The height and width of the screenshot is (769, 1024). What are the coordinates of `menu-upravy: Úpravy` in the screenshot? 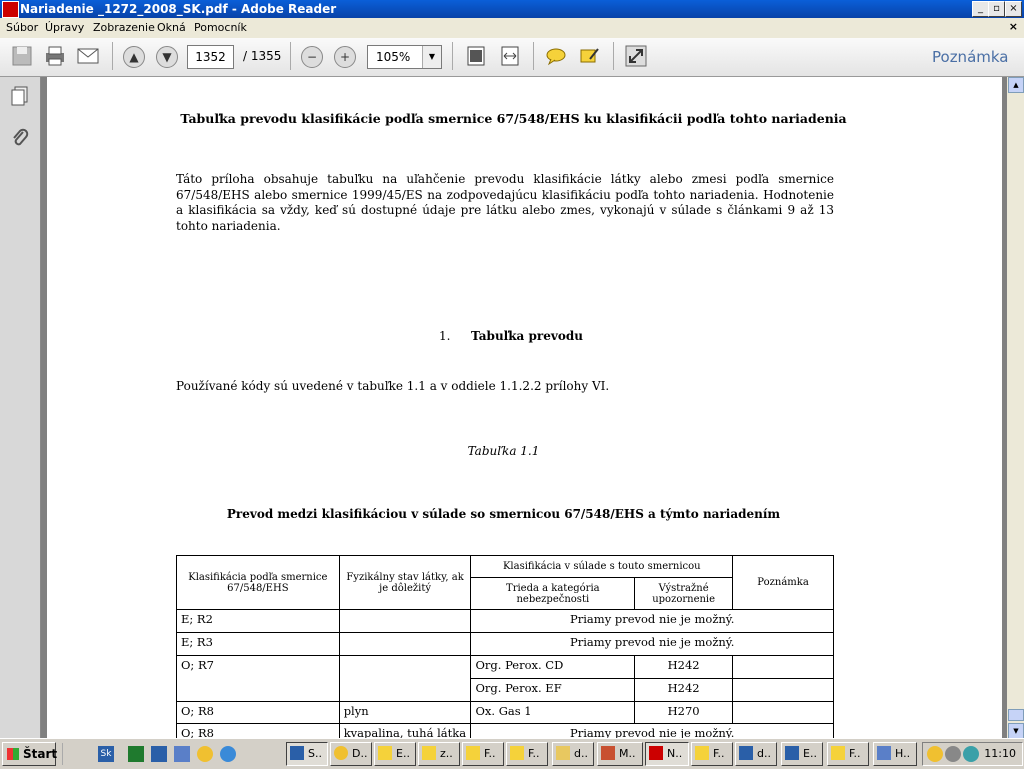 It's located at (64, 27).